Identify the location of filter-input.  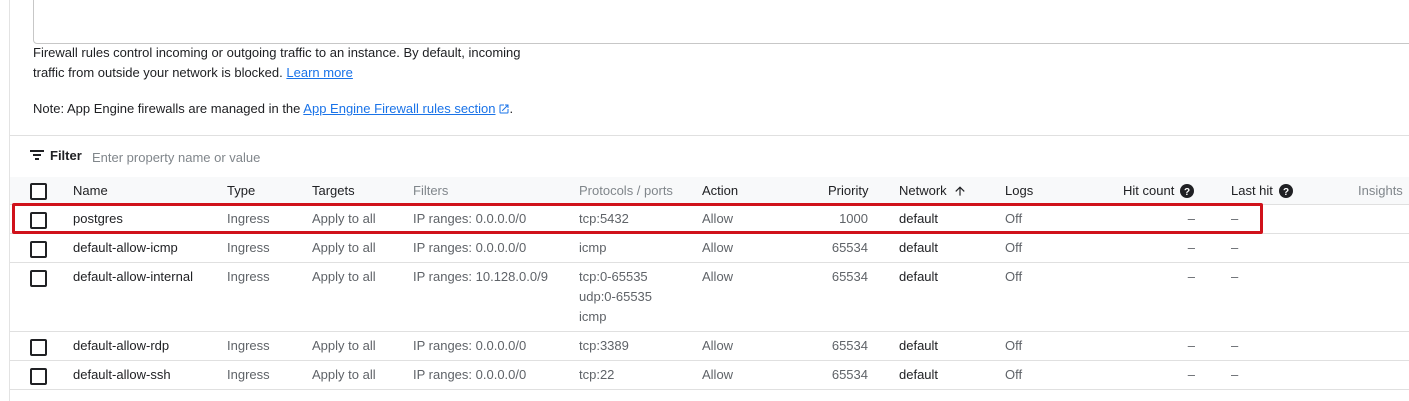
(292, 157).